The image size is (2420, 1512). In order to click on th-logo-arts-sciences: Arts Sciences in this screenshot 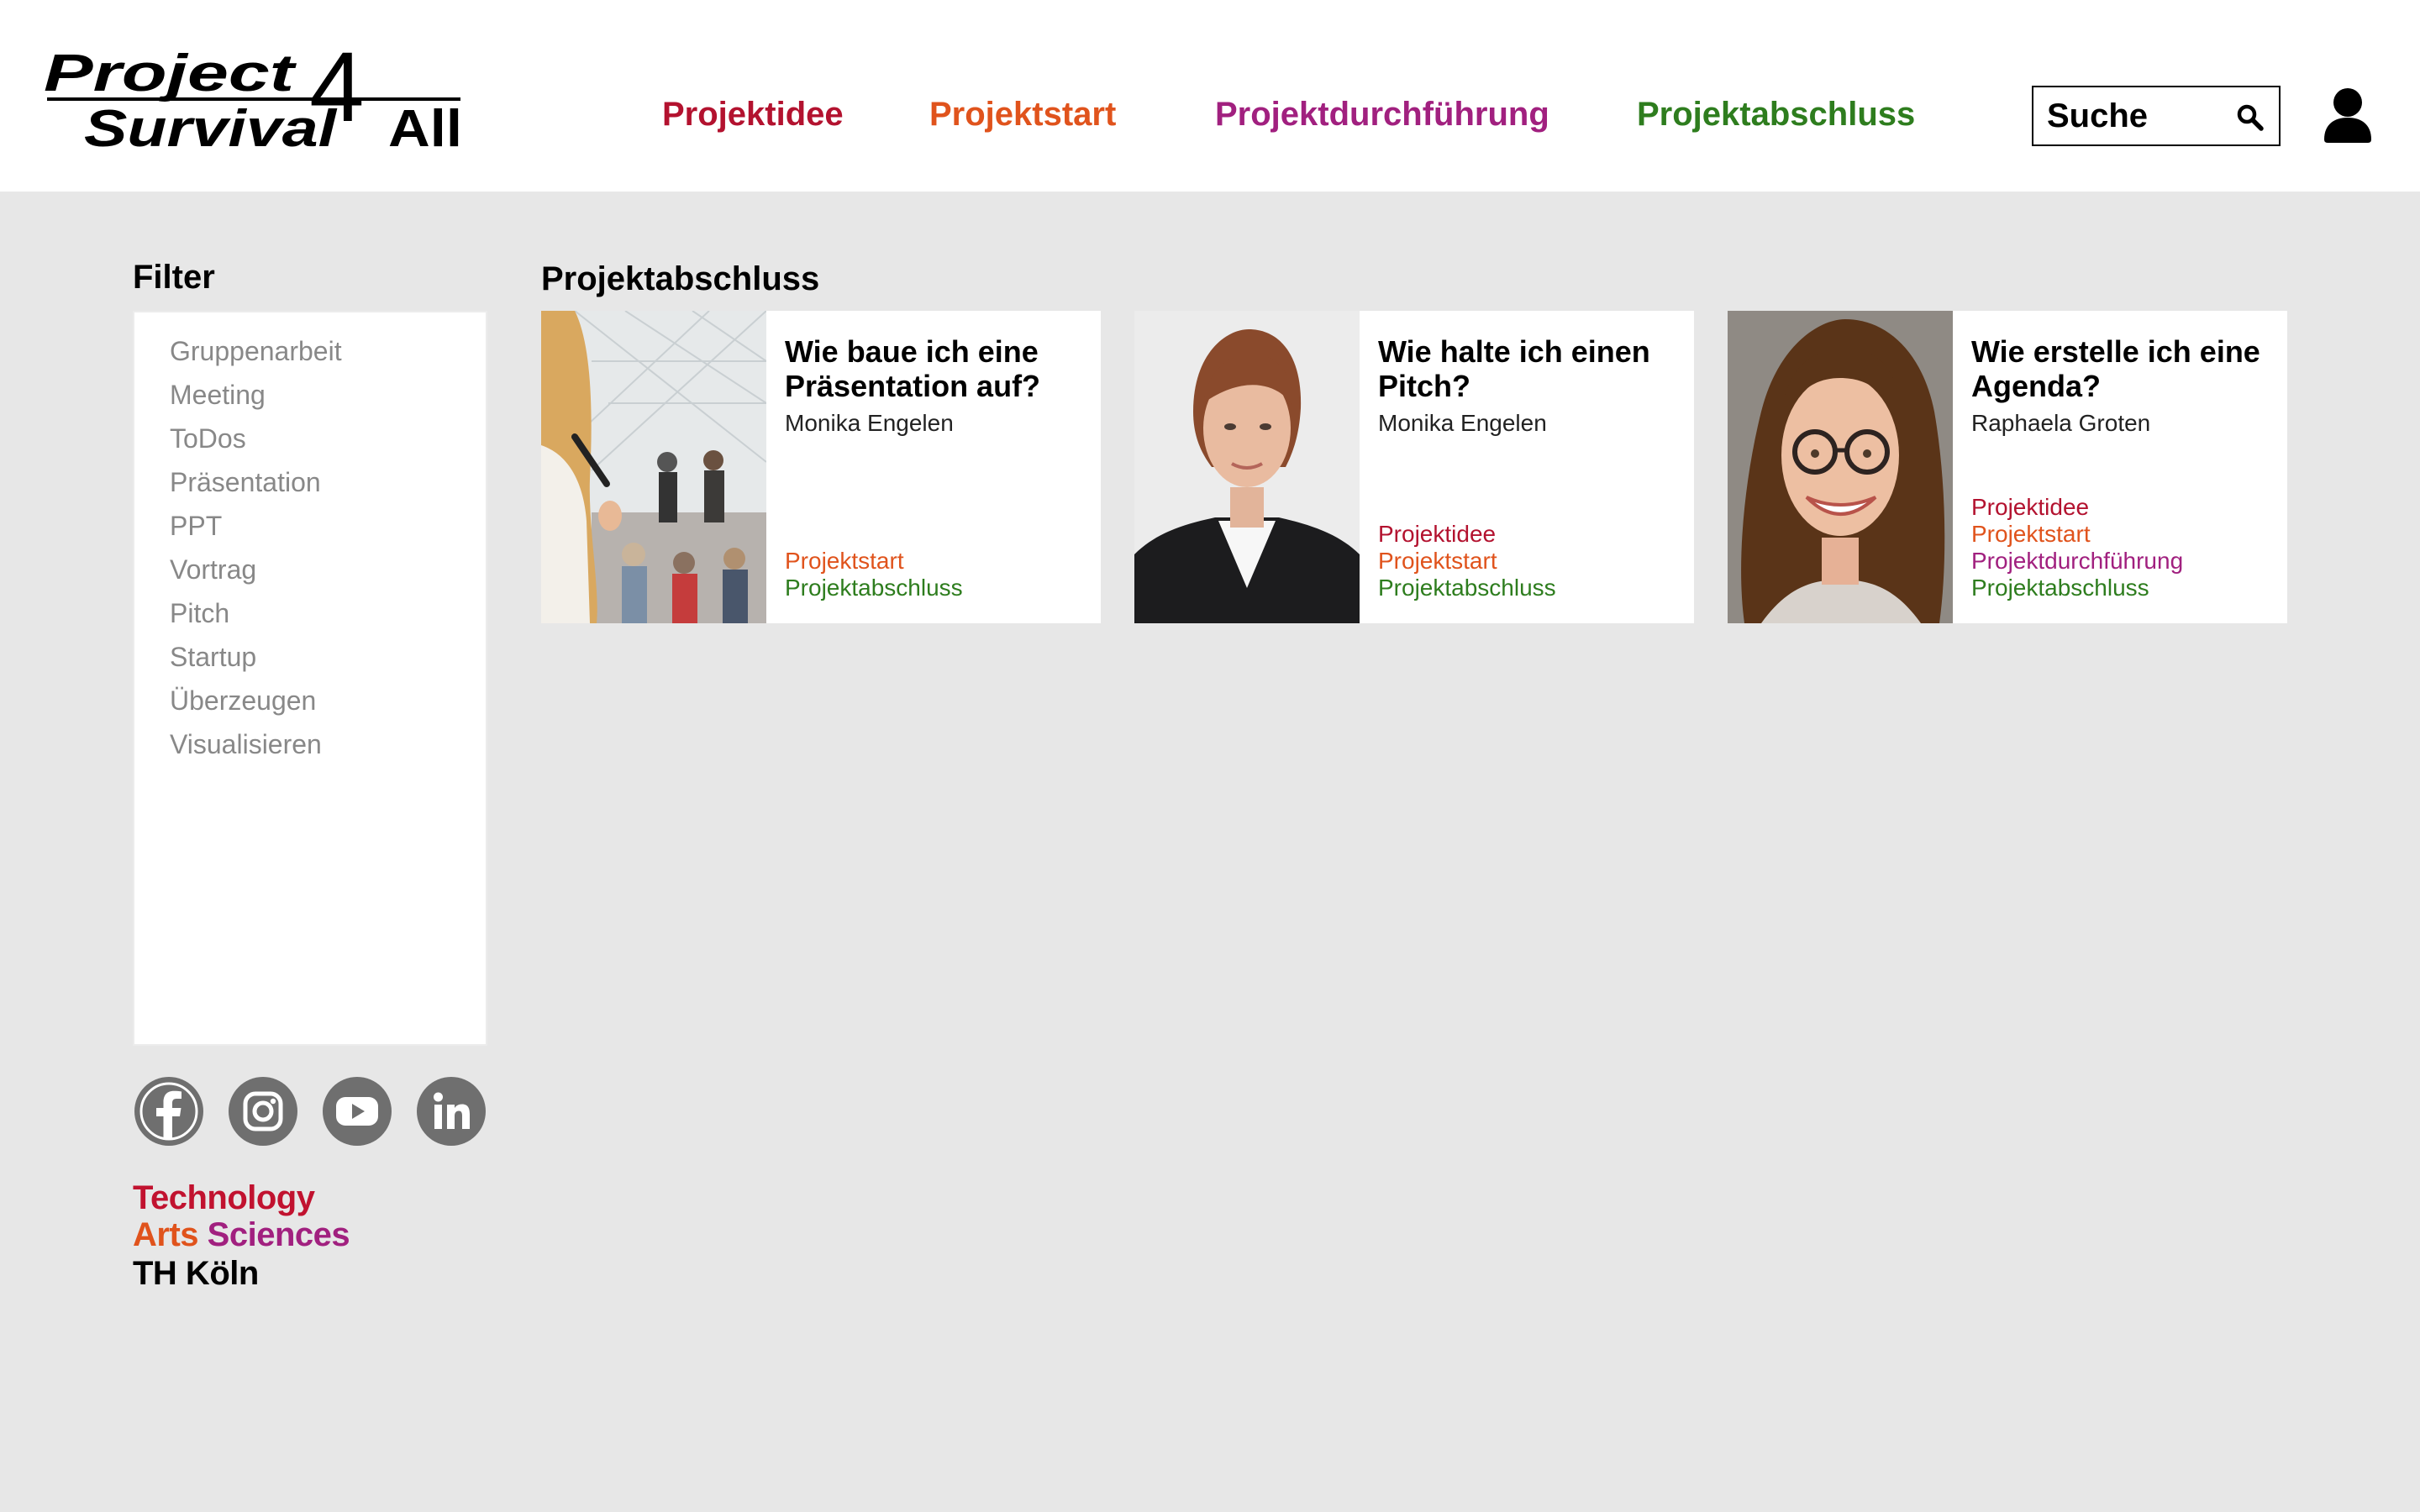, I will do `click(241, 1234)`.